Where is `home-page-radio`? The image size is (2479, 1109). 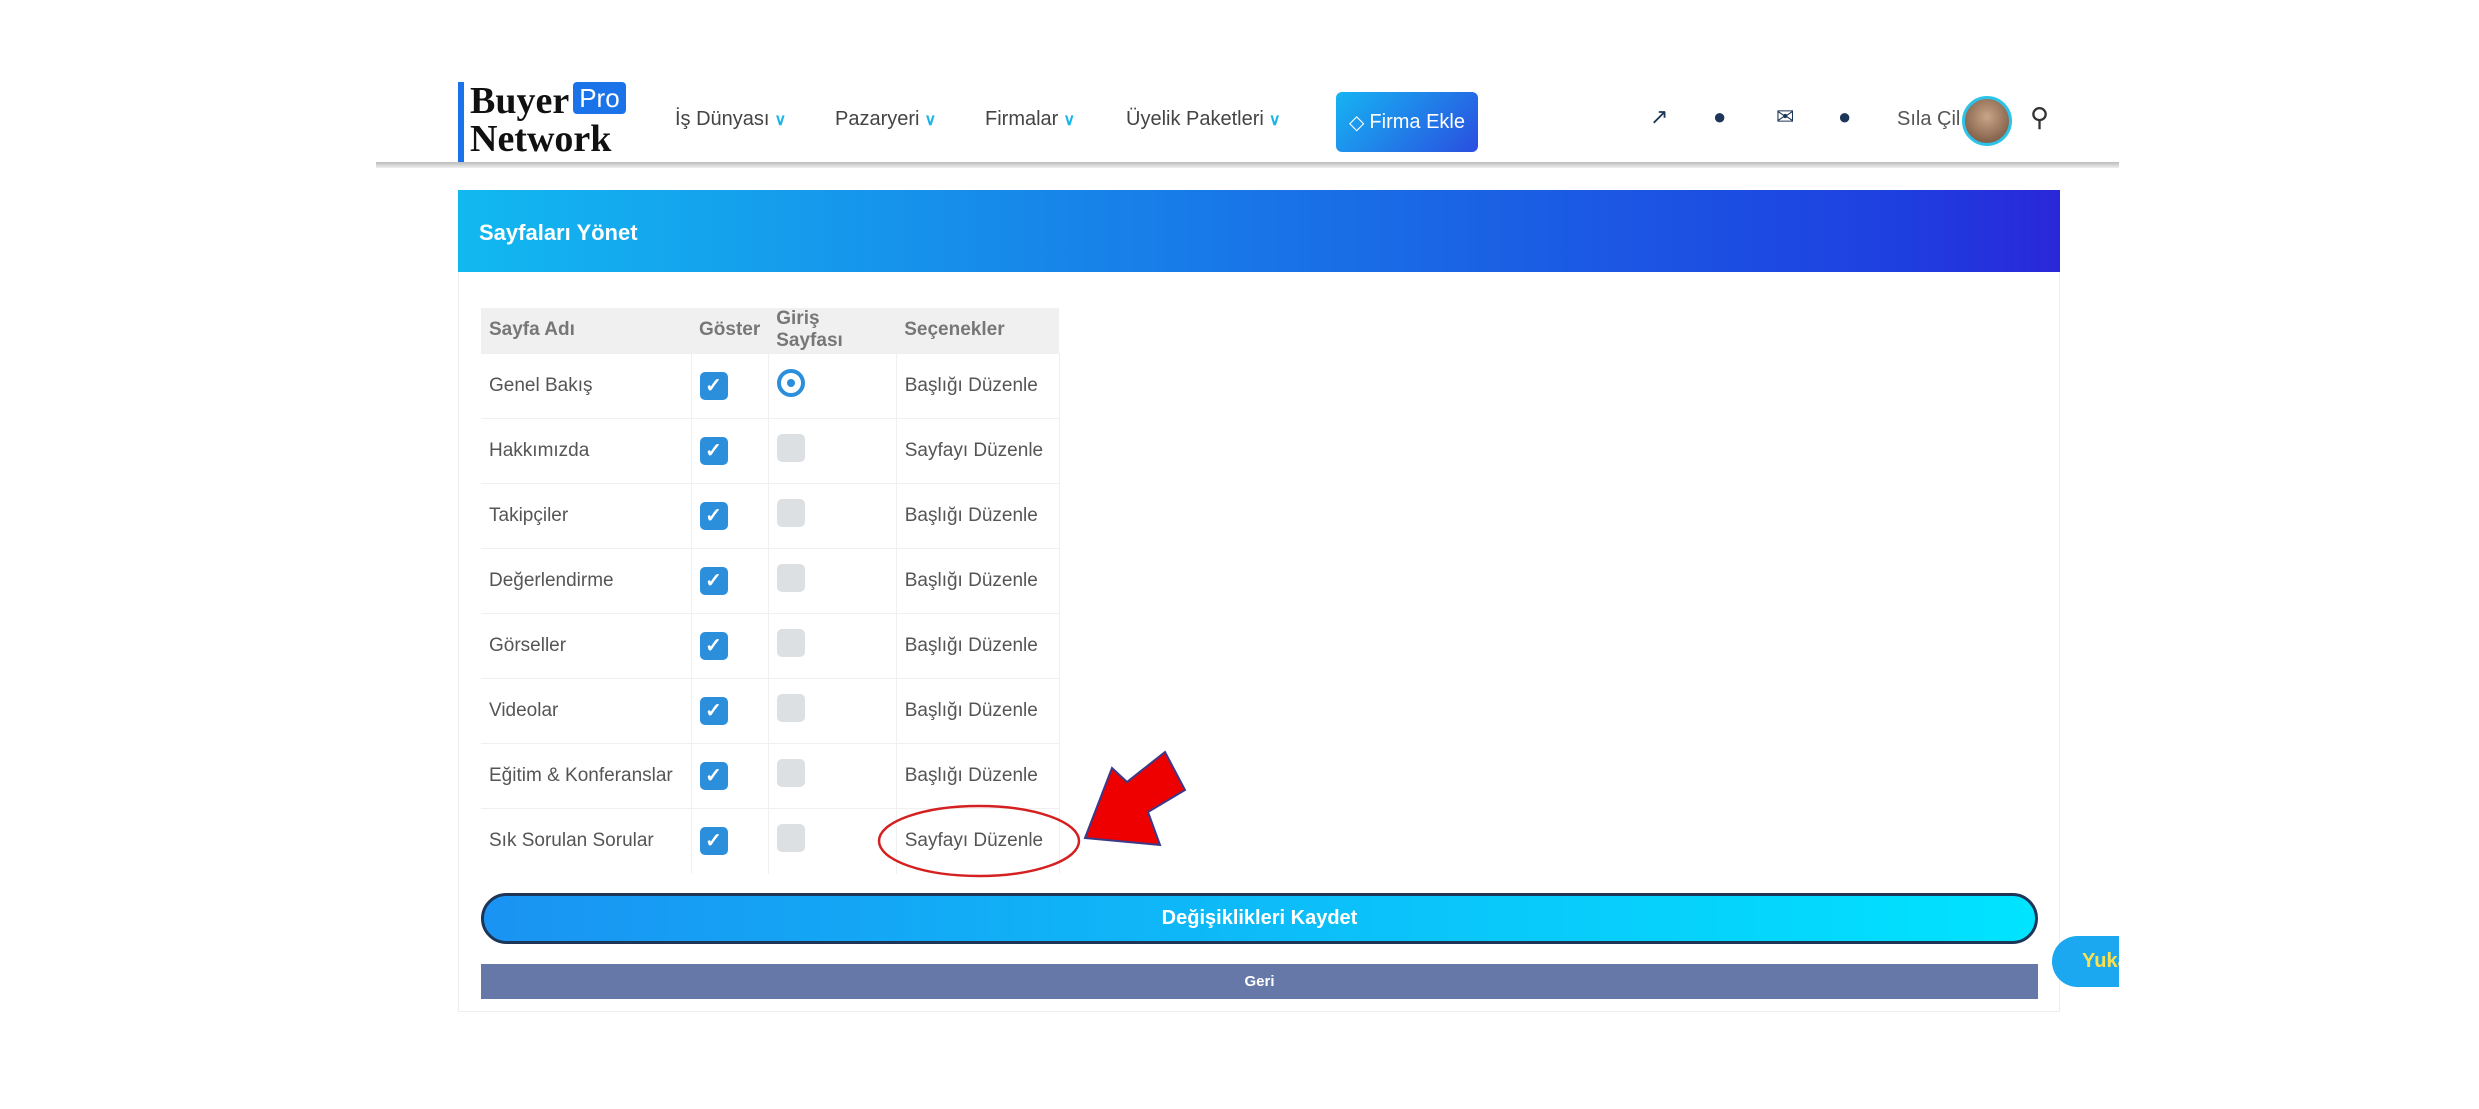 home-page-radio is located at coordinates (790, 382).